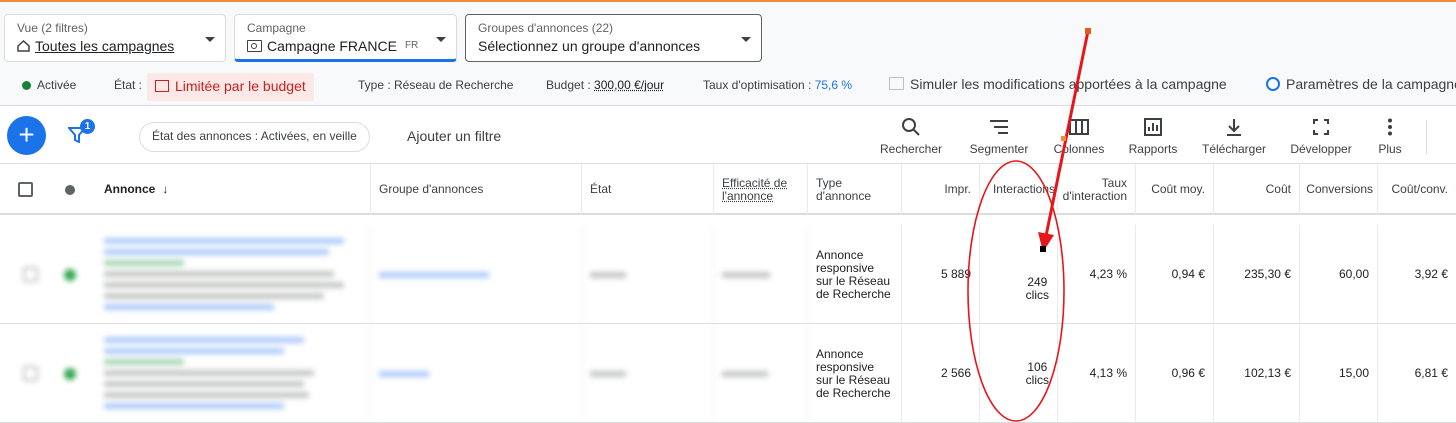 Image resolution: width=1456 pixels, height=423 pixels. Describe the element at coordinates (1426, 137) in the screenshot. I see `toolbar-divider` at that location.